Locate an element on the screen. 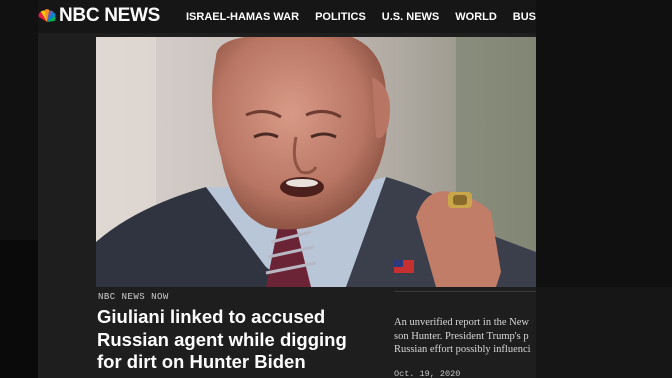  dek-line: Russian effort possibly influenci is located at coordinates (462, 349).